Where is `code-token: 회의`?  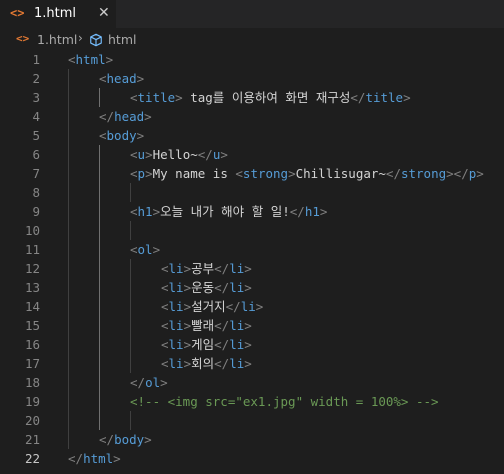
code-token: 회의 is located at coordinates (203, 363).